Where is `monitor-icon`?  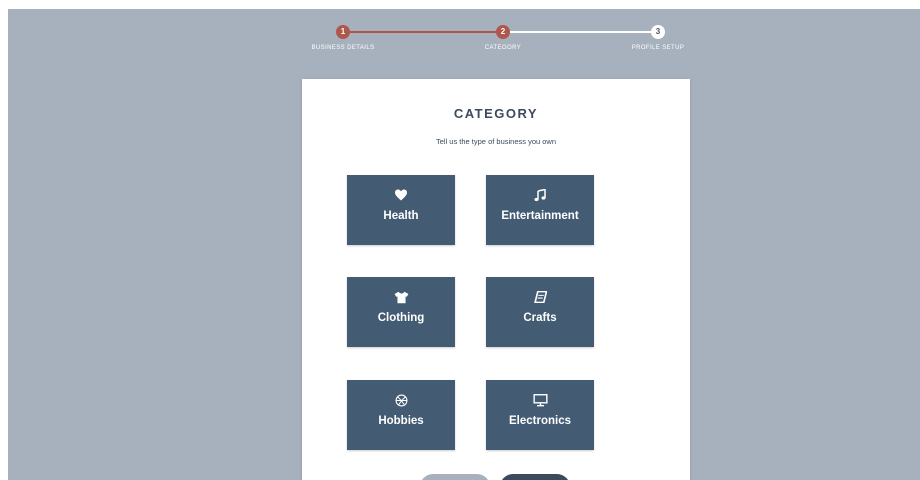
monitor-icon is located at coordinates (540, 400).